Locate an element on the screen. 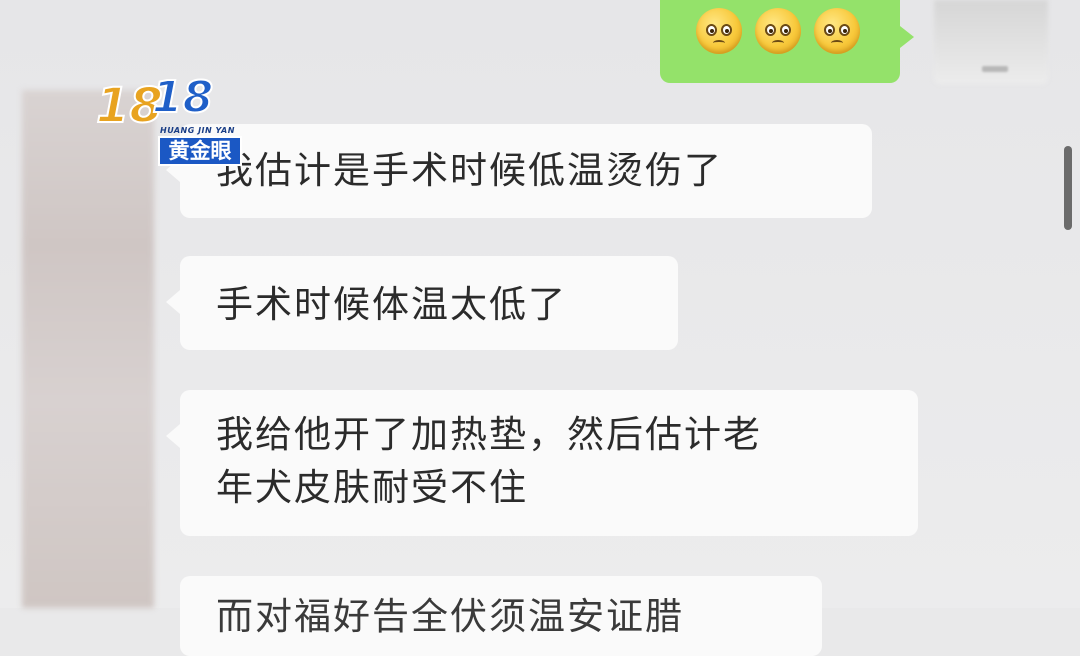 This screenshot has height=656, width=1080. logo-subtitle: HUANG JIN YAN is located at coordinates (197, 130).